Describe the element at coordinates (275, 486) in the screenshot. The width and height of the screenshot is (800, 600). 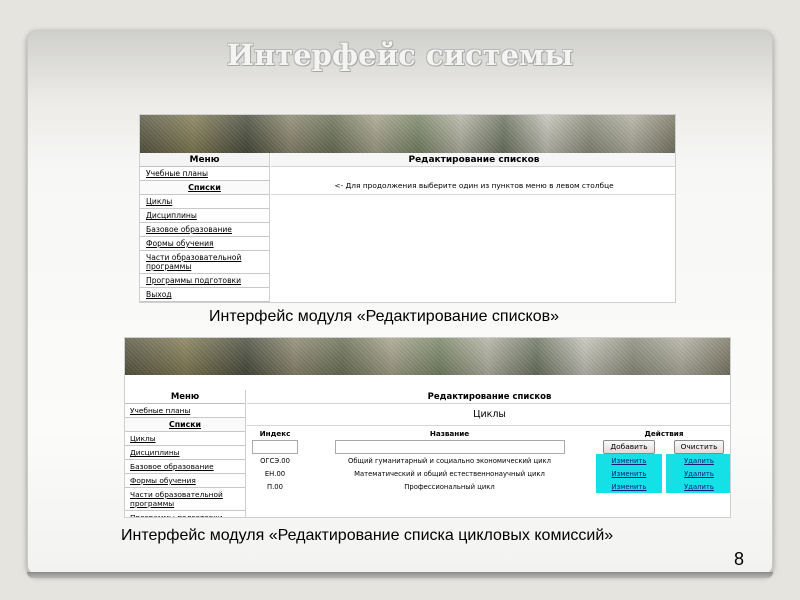
I see `cell-index: П.00` at that location.